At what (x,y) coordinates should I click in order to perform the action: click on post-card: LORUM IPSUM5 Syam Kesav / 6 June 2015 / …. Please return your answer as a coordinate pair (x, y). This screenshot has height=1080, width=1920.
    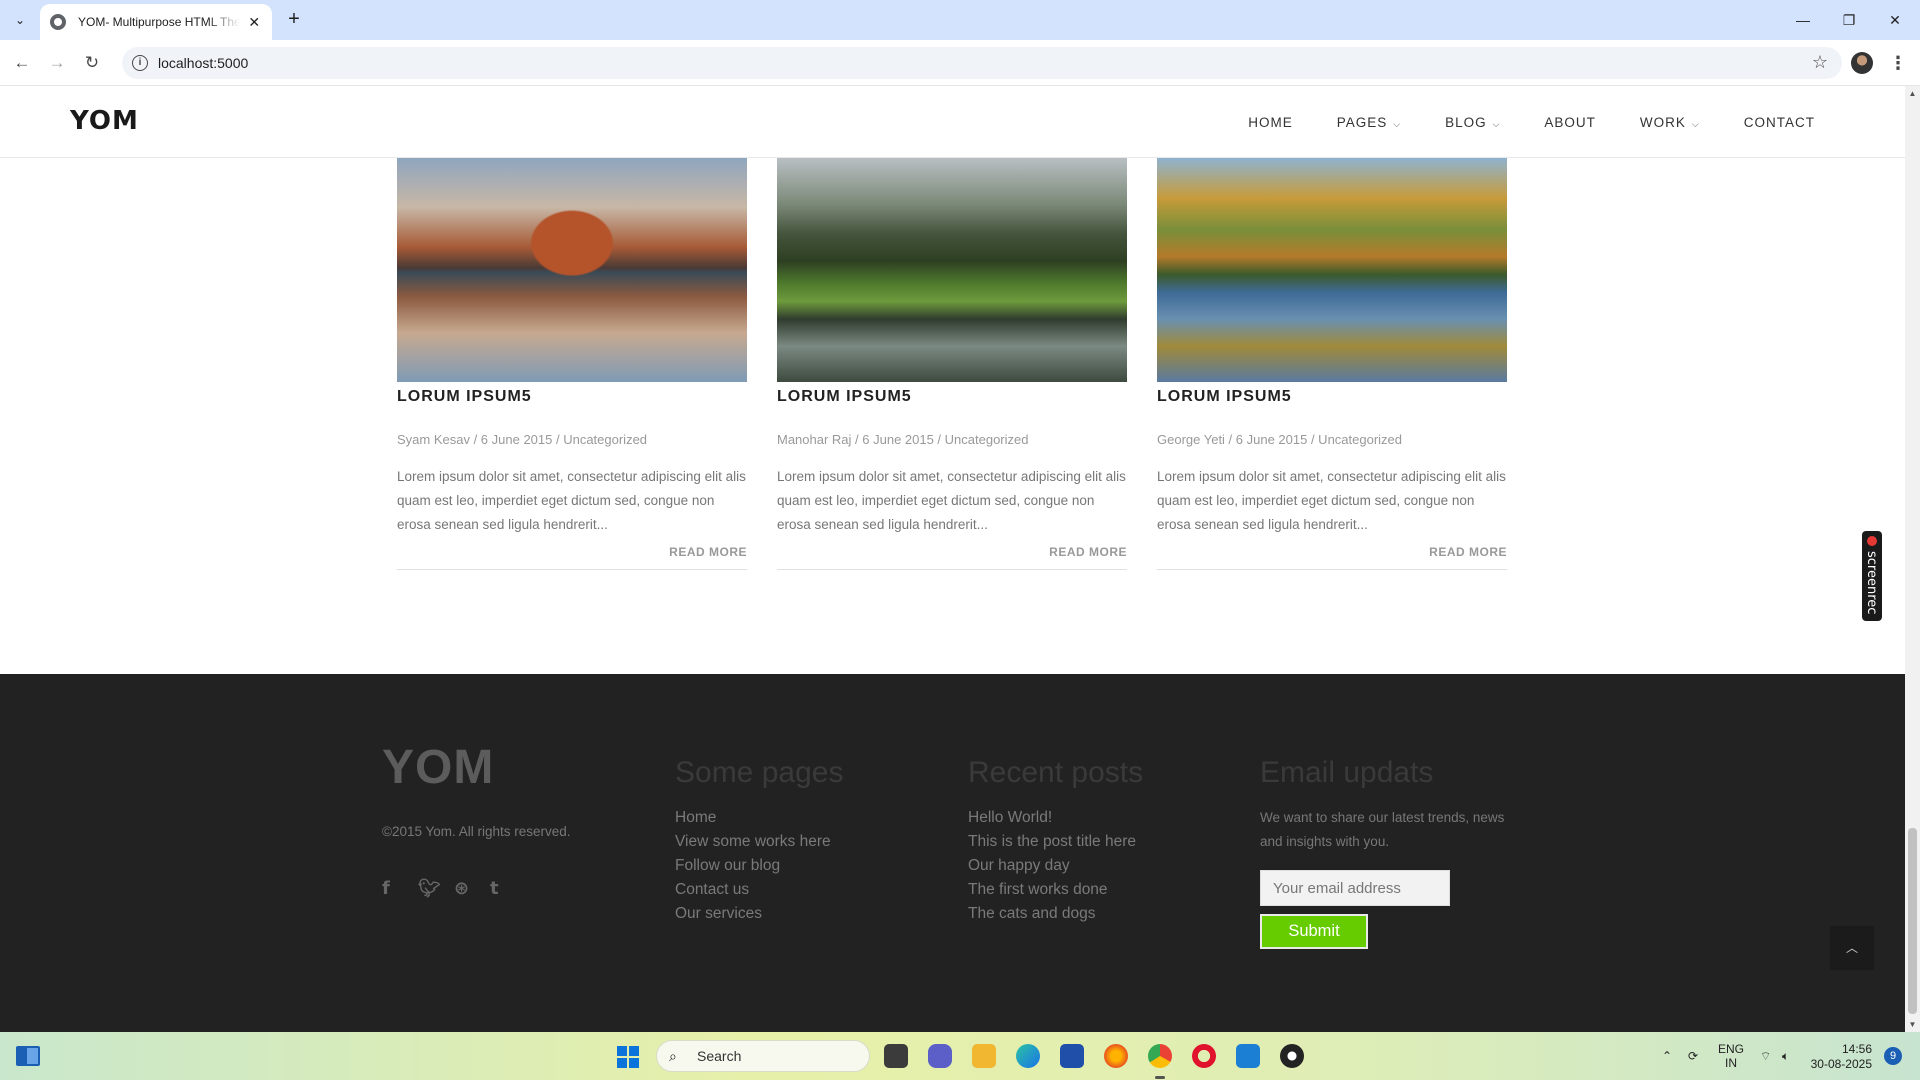
    Looking at the image, I should click on (572, 364).